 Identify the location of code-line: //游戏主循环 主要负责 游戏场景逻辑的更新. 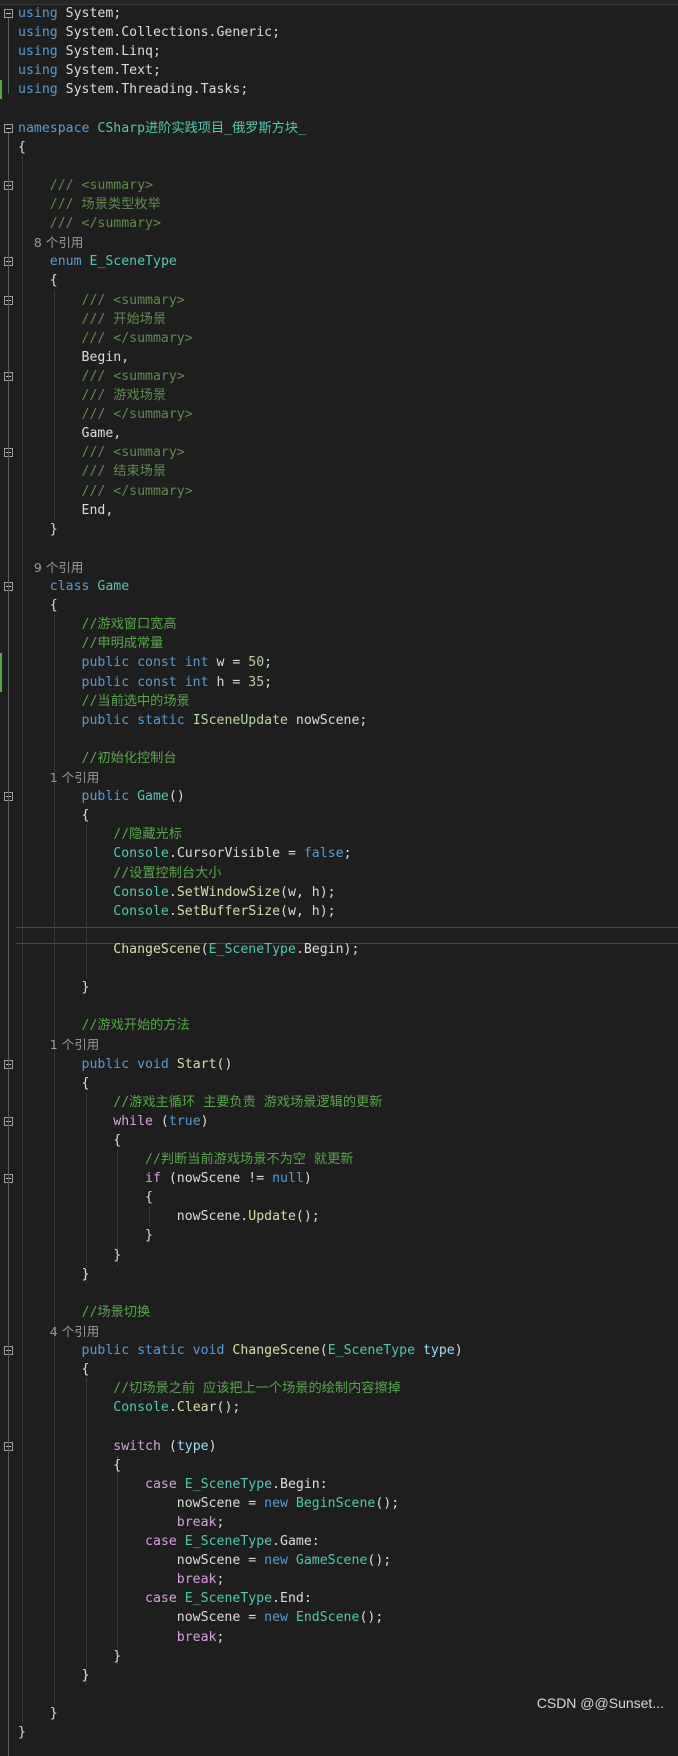
(200, 1102).